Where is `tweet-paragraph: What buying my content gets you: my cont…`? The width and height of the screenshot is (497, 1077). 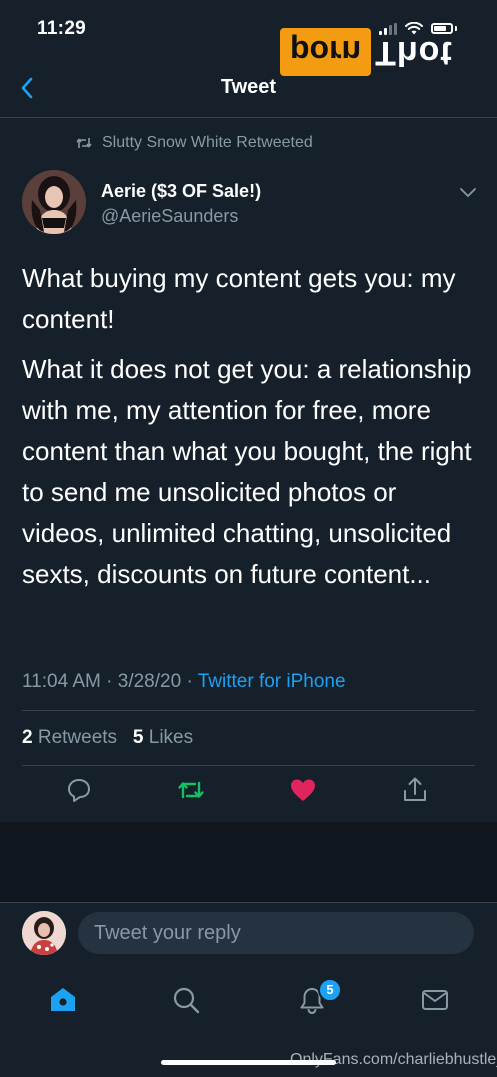
tweet-paragraph: What buying my content gets you: my cont… is located at coordinates (239, 298).